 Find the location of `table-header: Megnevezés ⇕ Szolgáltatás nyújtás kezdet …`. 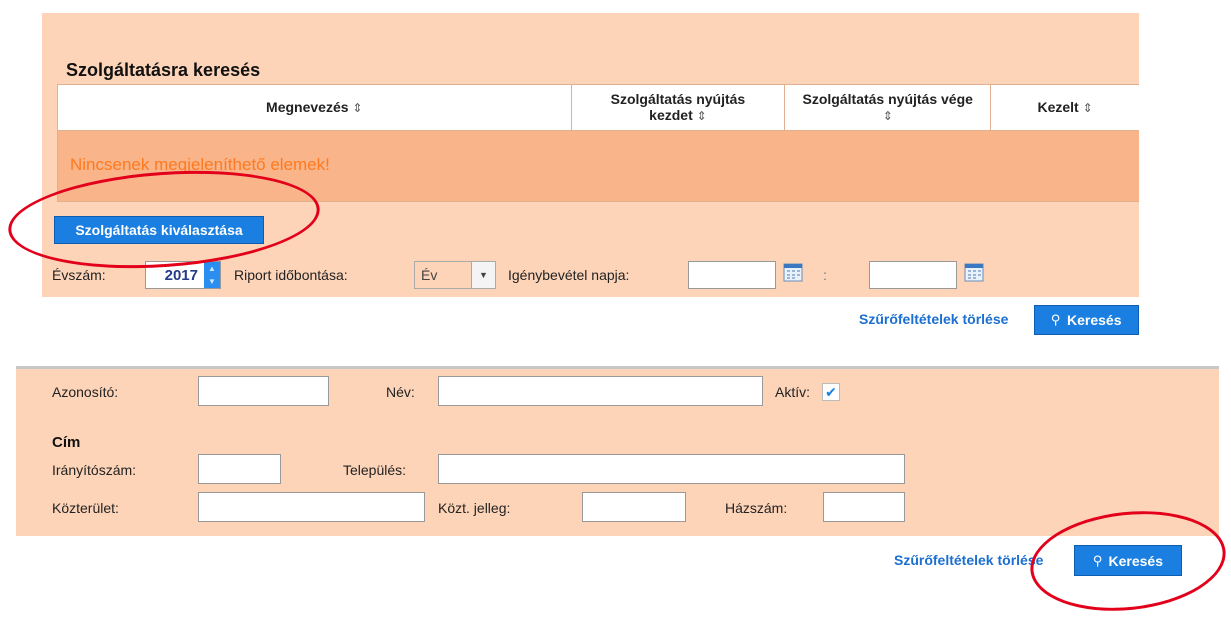

table-header: Megnevezés ⇕ Szolgáltatás nyújtás kezdet … is located at coordinates (598, 107).